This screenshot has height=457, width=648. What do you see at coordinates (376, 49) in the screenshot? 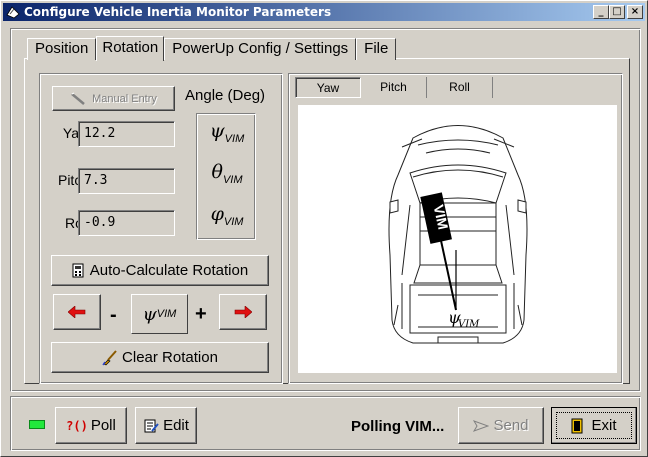
I see `tab-file: File` at bounding box center [376, 49].